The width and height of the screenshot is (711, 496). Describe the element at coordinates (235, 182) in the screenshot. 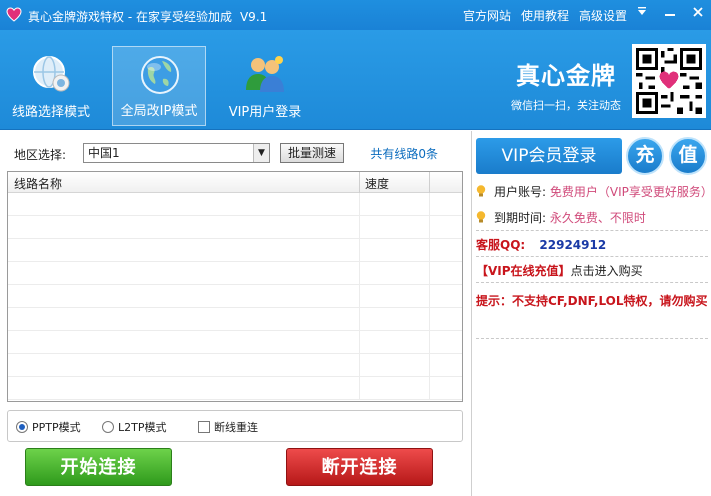

I see `table-header: 线路名称 速度` at that location.